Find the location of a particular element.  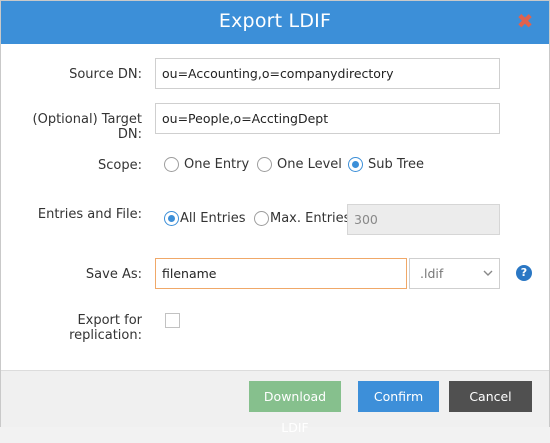

file-extension-select: .ldif is located at coordinates (454, 273).